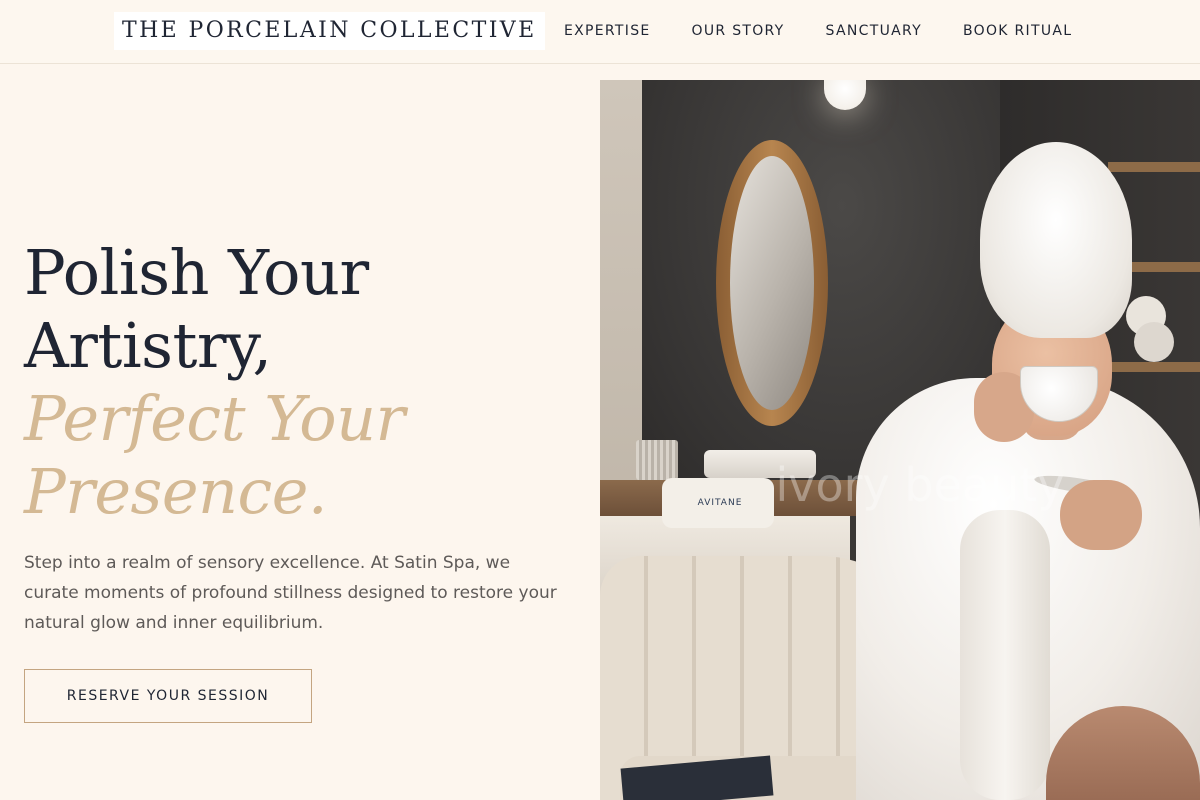 This screenshot has width=1200, height=800. Describe the element at coordinates (176, 491) in the screenshot. I see `hero-accent-line-2: Presence.` at that location.